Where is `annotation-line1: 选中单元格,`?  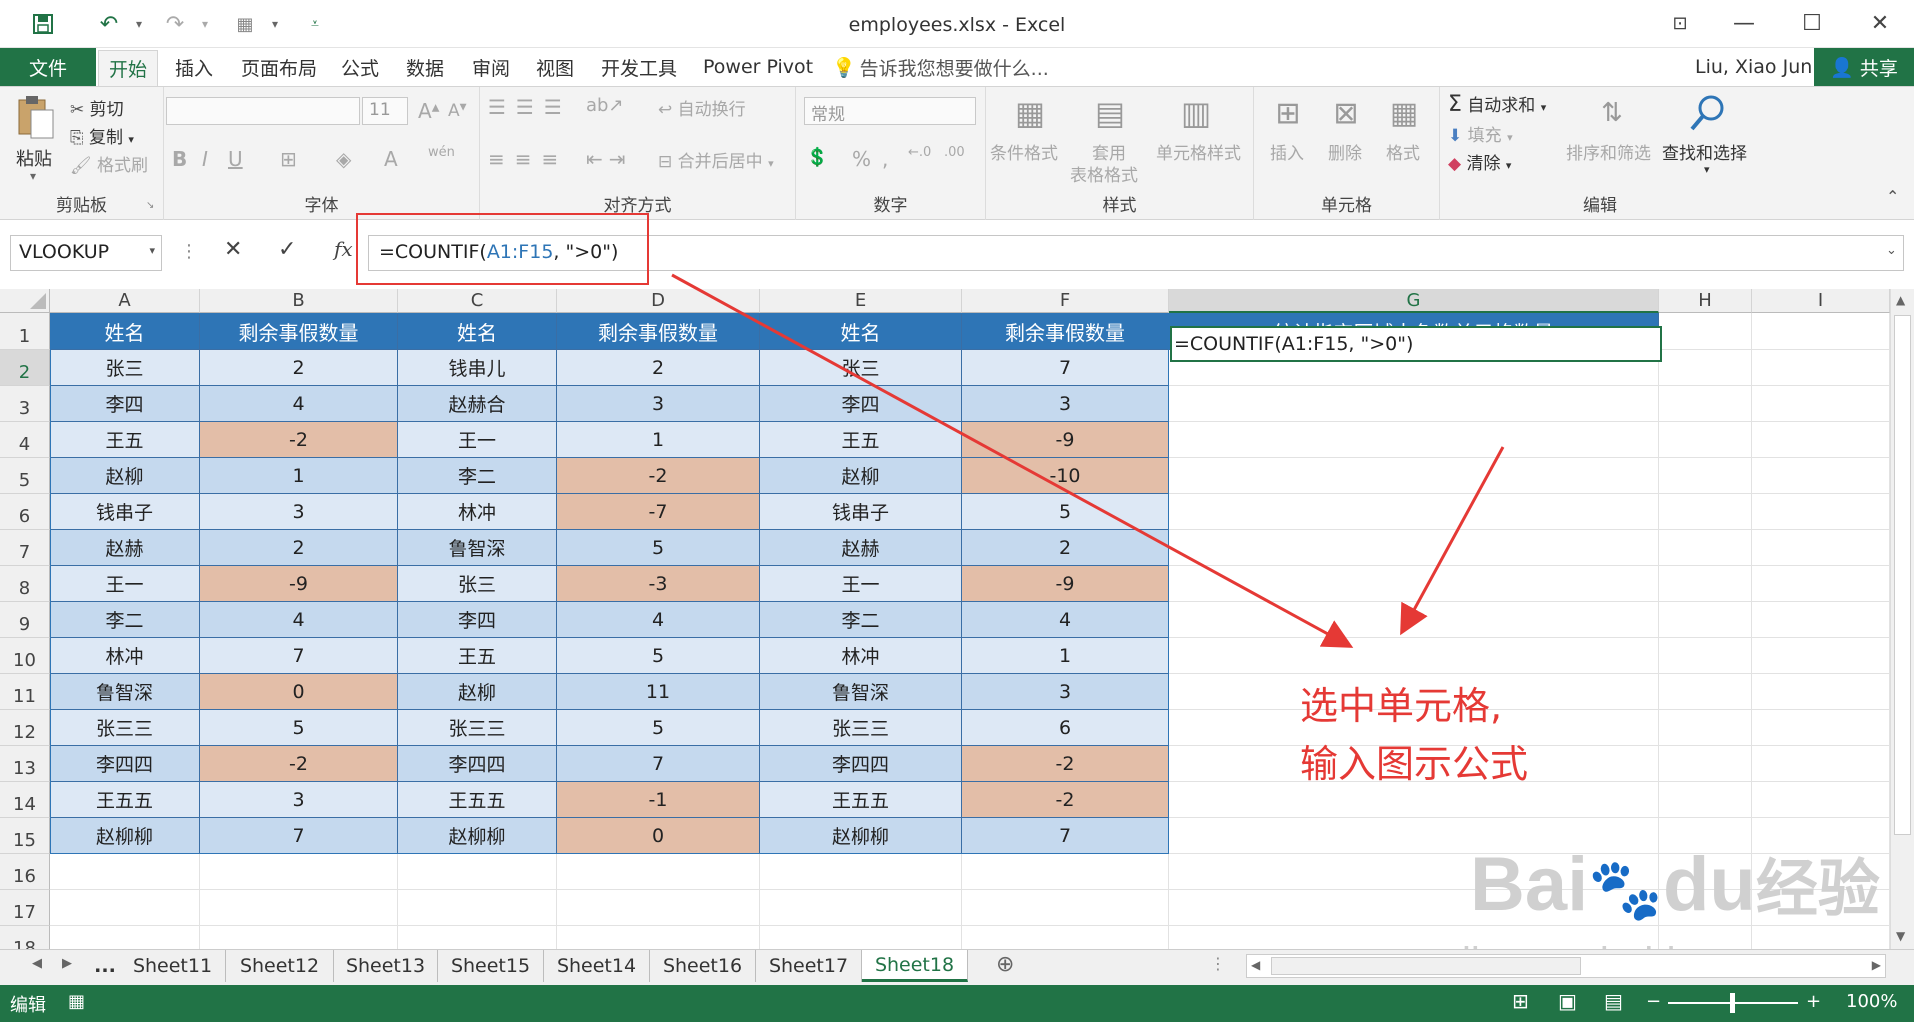 annotation-line1: 选中单元格, is located at coordinates (1401, 706).